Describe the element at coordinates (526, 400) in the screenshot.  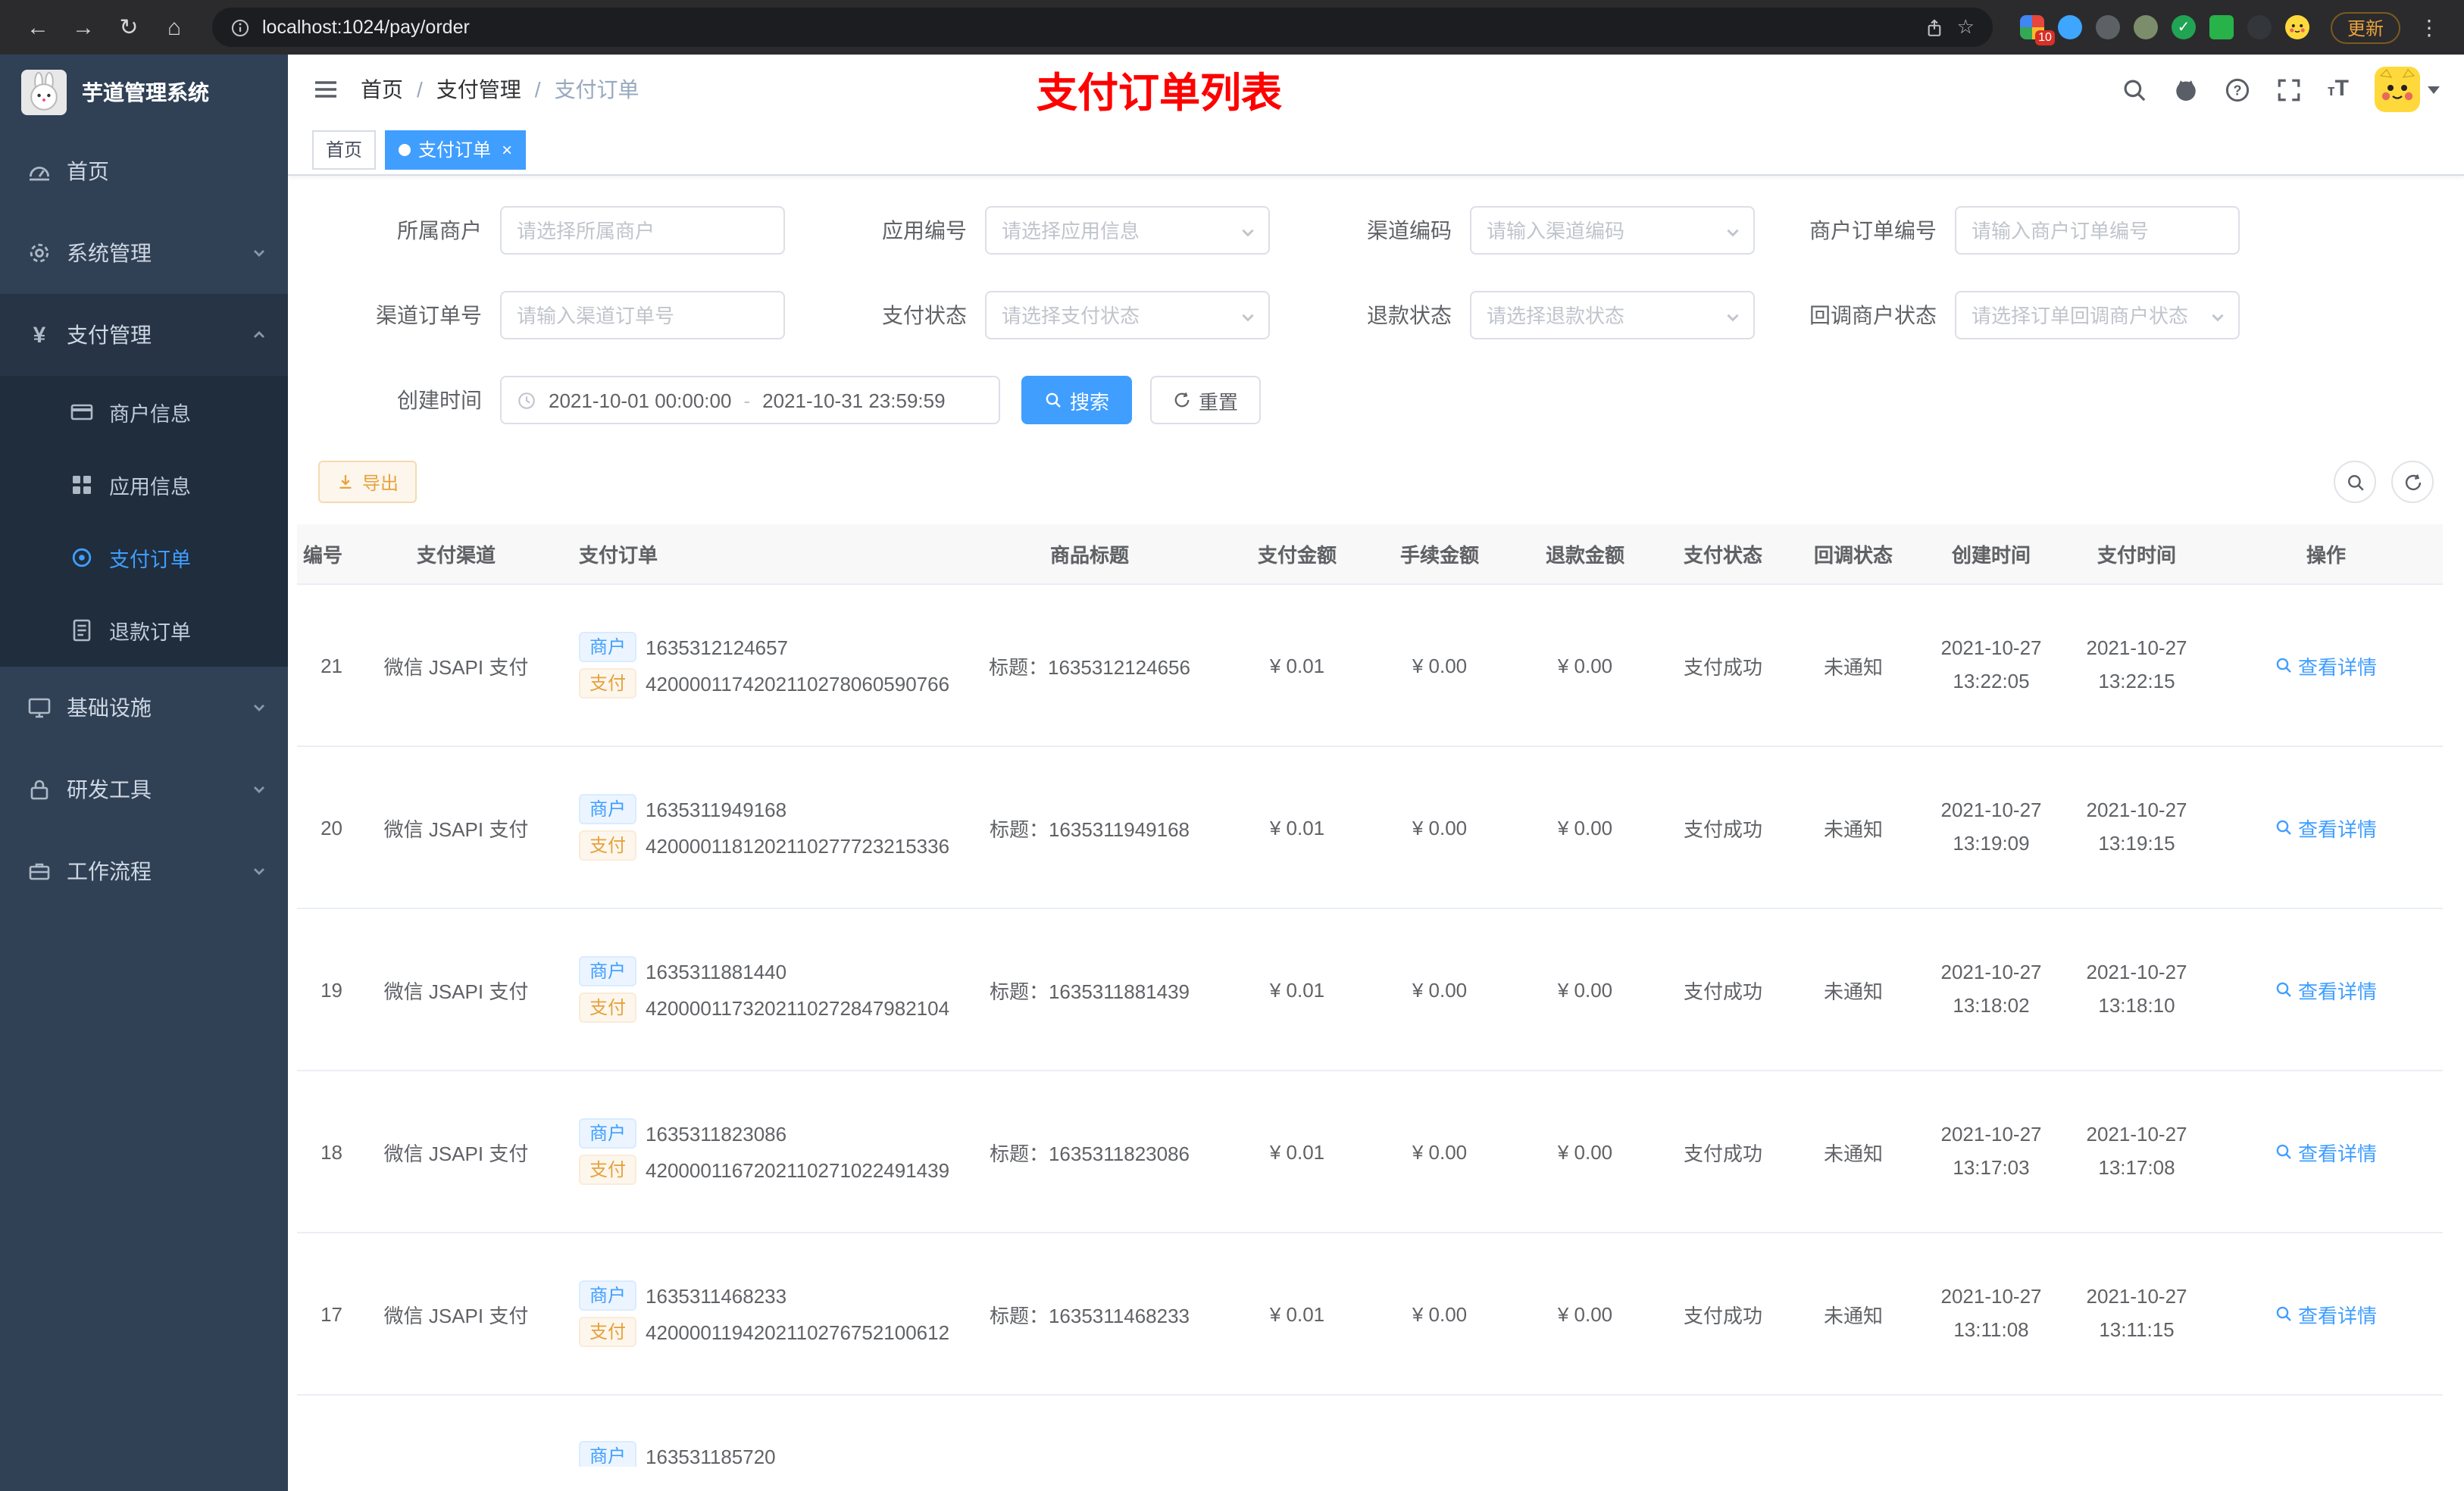
I see `clock-icon` at that location.